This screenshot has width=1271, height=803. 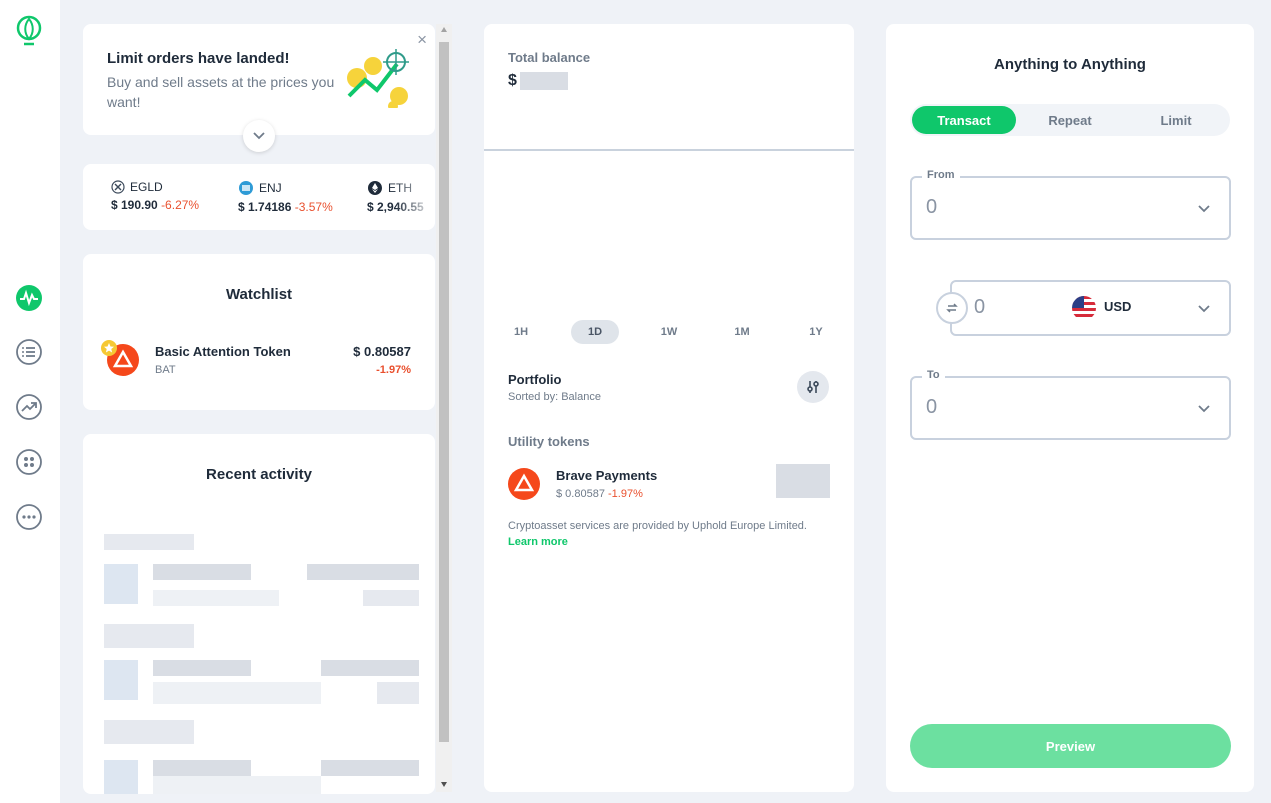 What do you see at coordinates (1070, 746) in the screenshot?
I see `preview-button: Preview` at bounding box center [1070, 746].